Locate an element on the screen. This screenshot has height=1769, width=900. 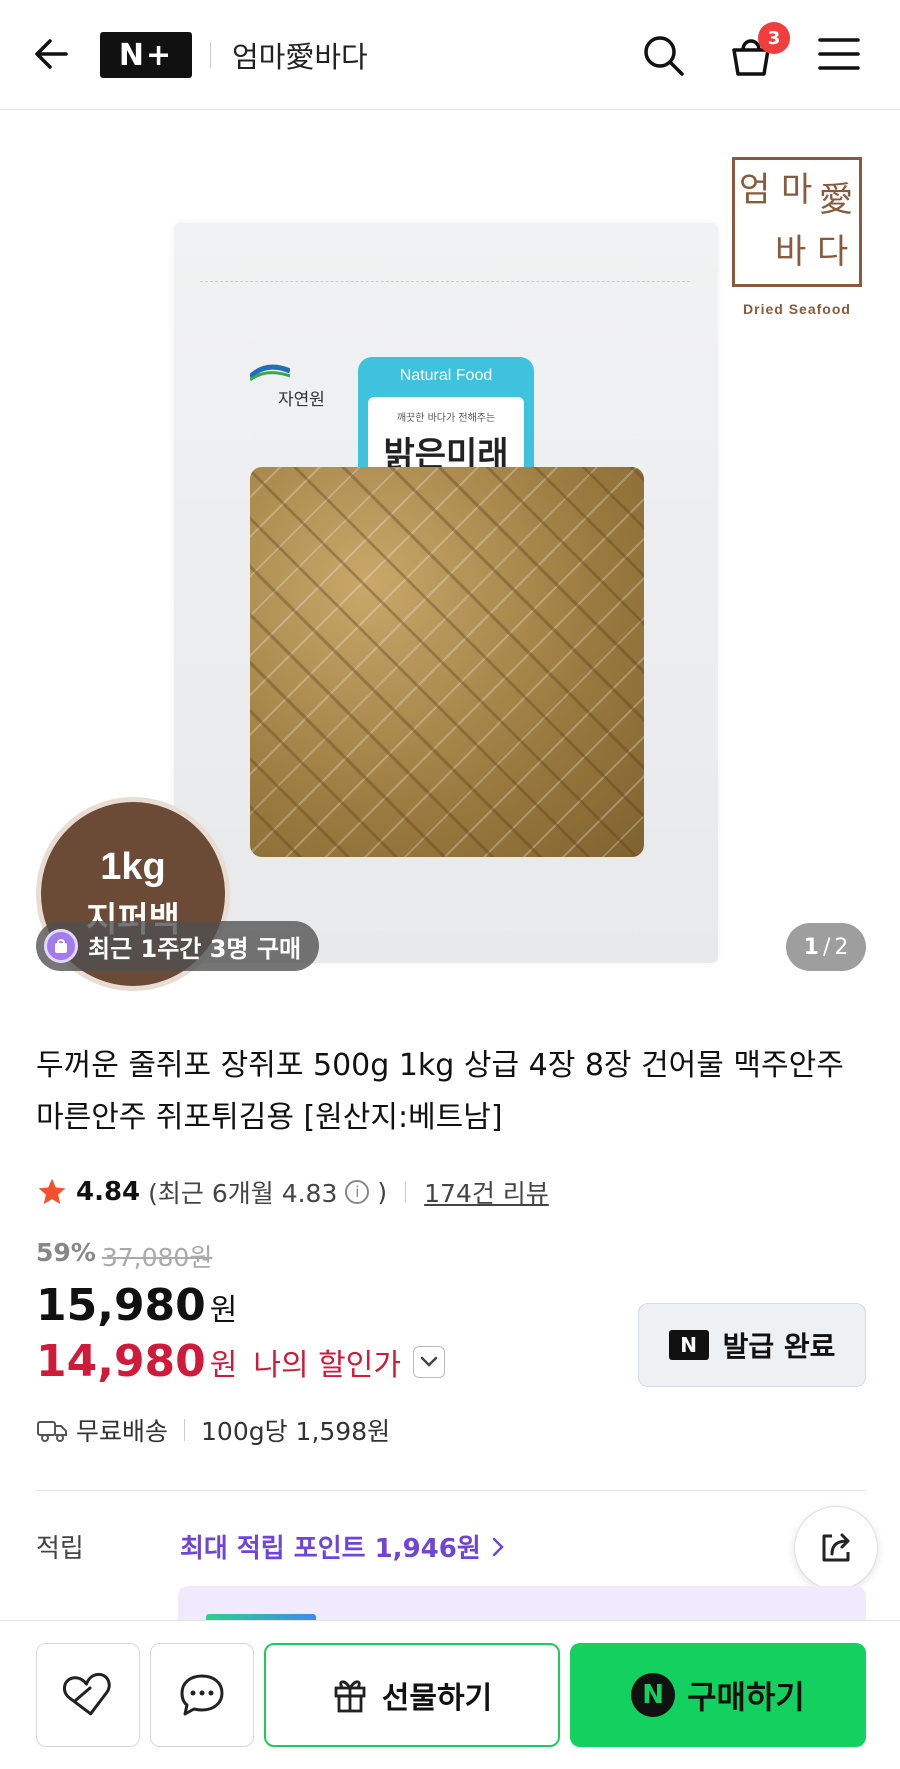
bottom-action-bar: 선물하기 N 구매하기 is located at coordinates (450, 1694).